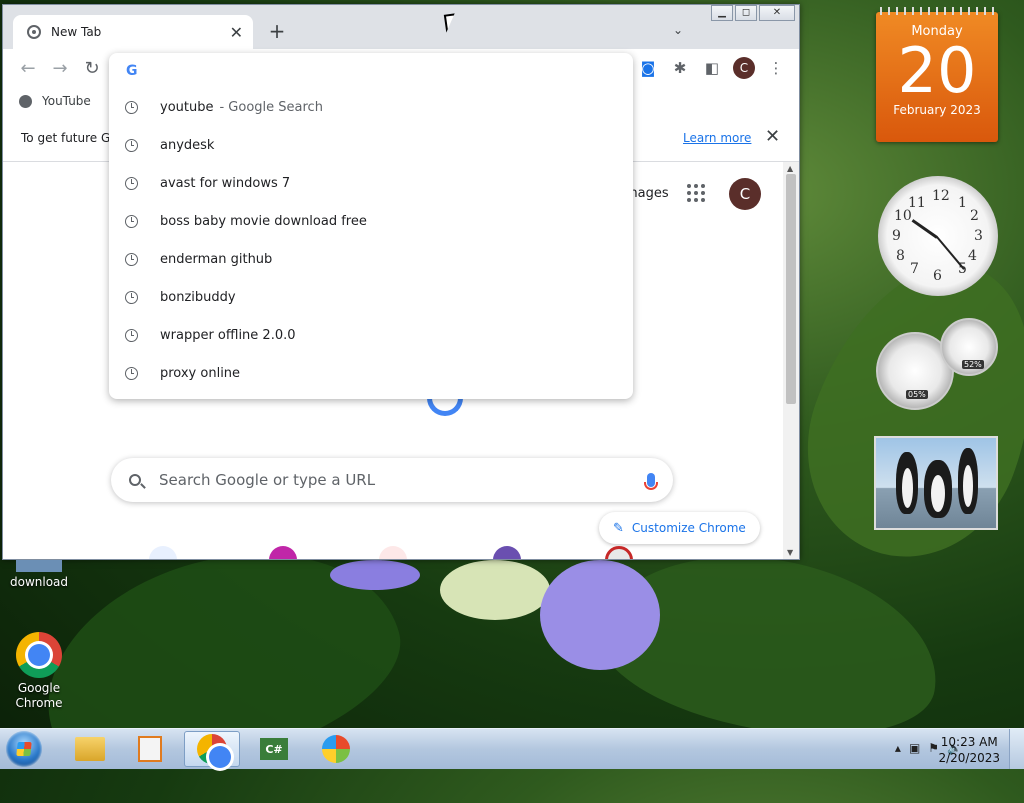 Image resolution: width=1024 pixels, height=803 pixels. Describe the element at coordinates (648, 68) in the screenshot. I see `screen-capture-icon: ◙` at that location.